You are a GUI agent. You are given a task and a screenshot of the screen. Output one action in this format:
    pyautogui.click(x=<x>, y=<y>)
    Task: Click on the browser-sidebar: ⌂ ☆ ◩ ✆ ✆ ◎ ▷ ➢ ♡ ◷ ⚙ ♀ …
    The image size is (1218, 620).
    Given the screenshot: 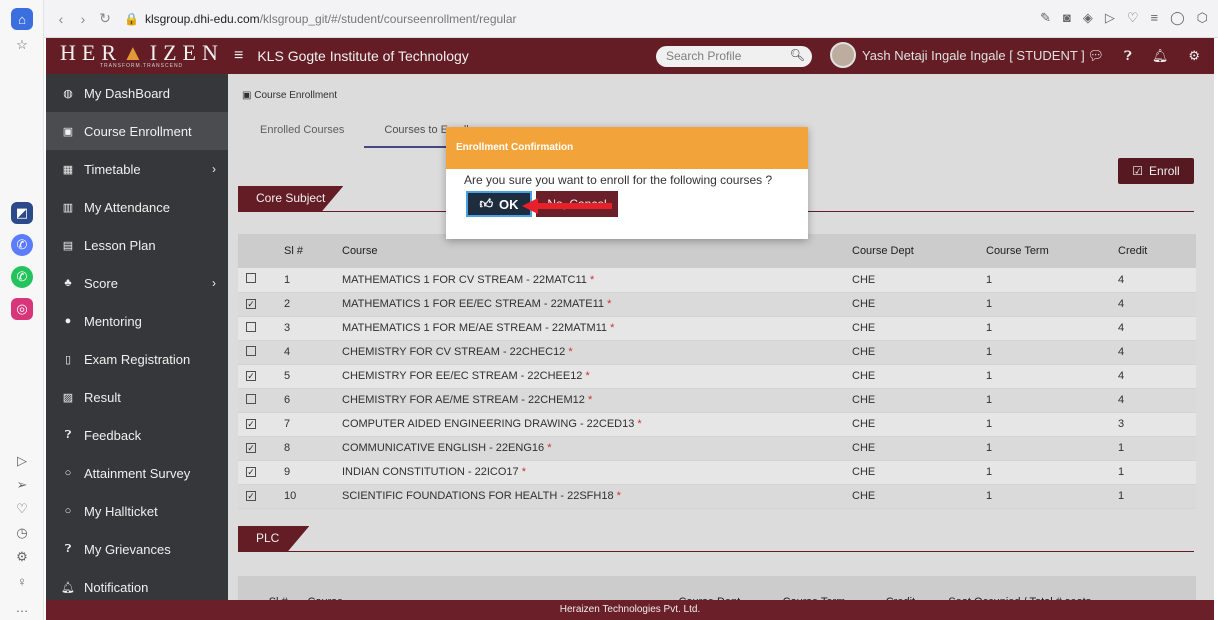 What is the action you would take?
    pyautogui.click(x=22, y=310)
    